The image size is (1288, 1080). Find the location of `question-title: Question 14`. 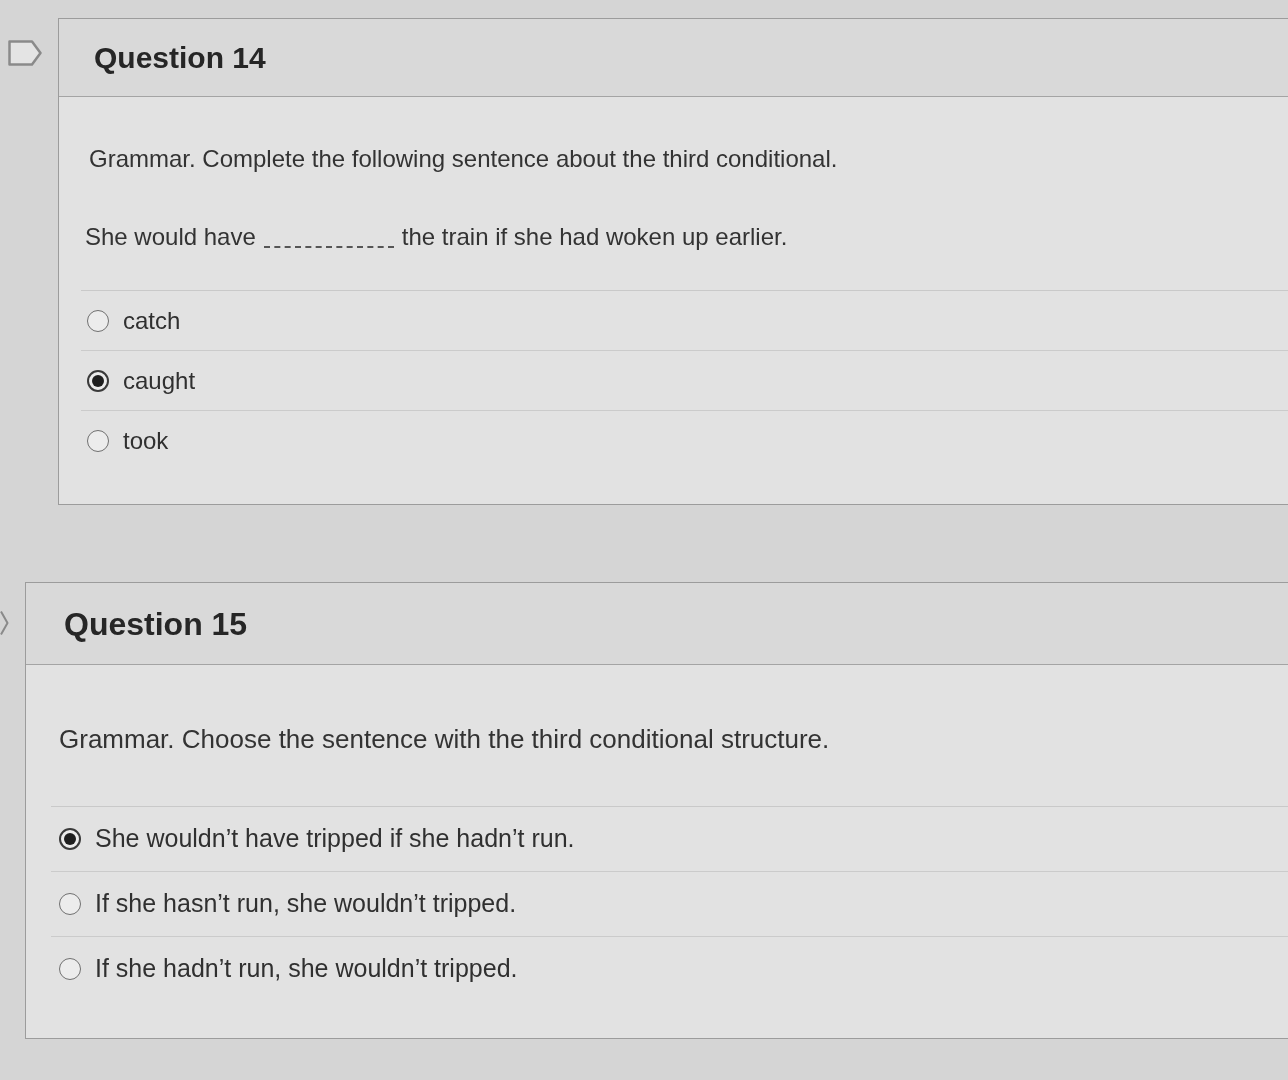

question-title: Question 14 is located at coordinates (180, 57).